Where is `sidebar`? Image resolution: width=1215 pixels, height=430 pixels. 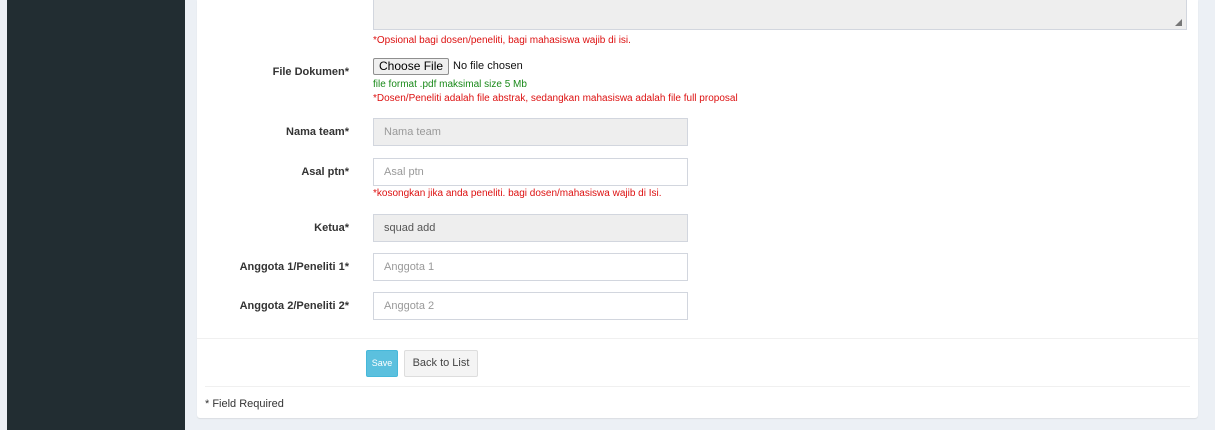 sidebar is located at coordinates (96, 215).